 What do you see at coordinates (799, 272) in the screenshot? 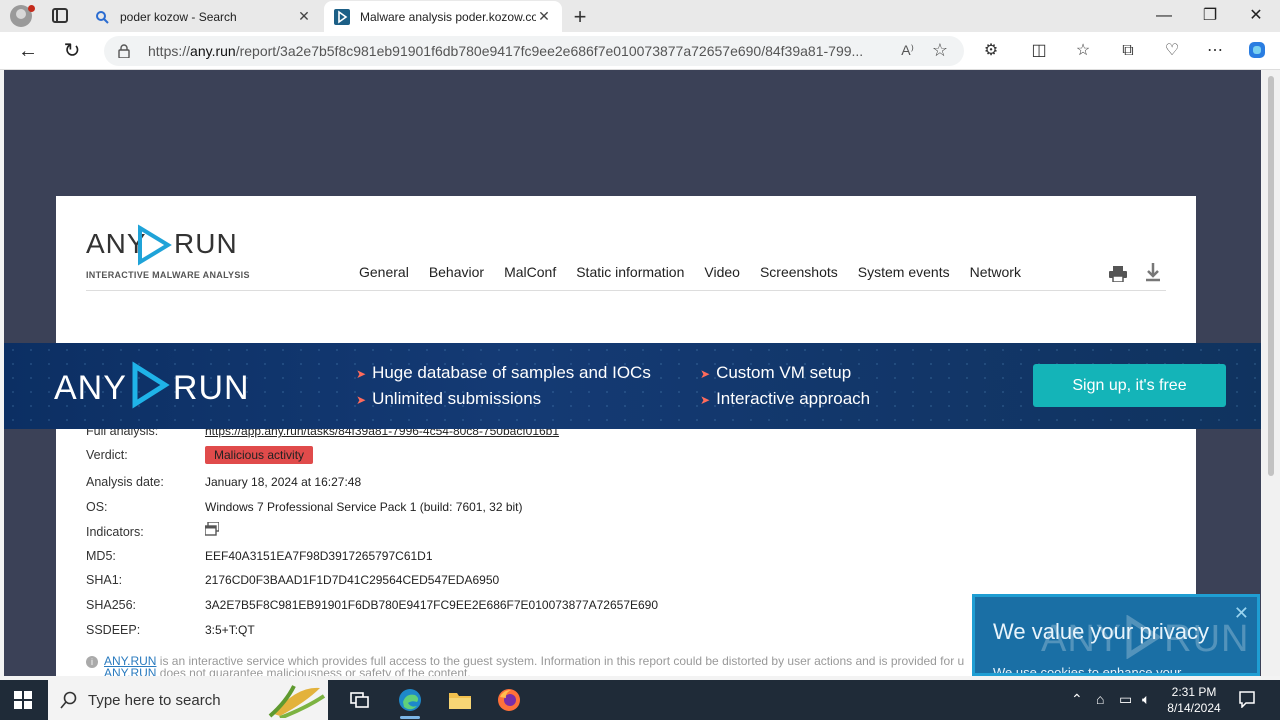
I see `nav-screenshots: Screenshots` at bounding box center [799, 272].